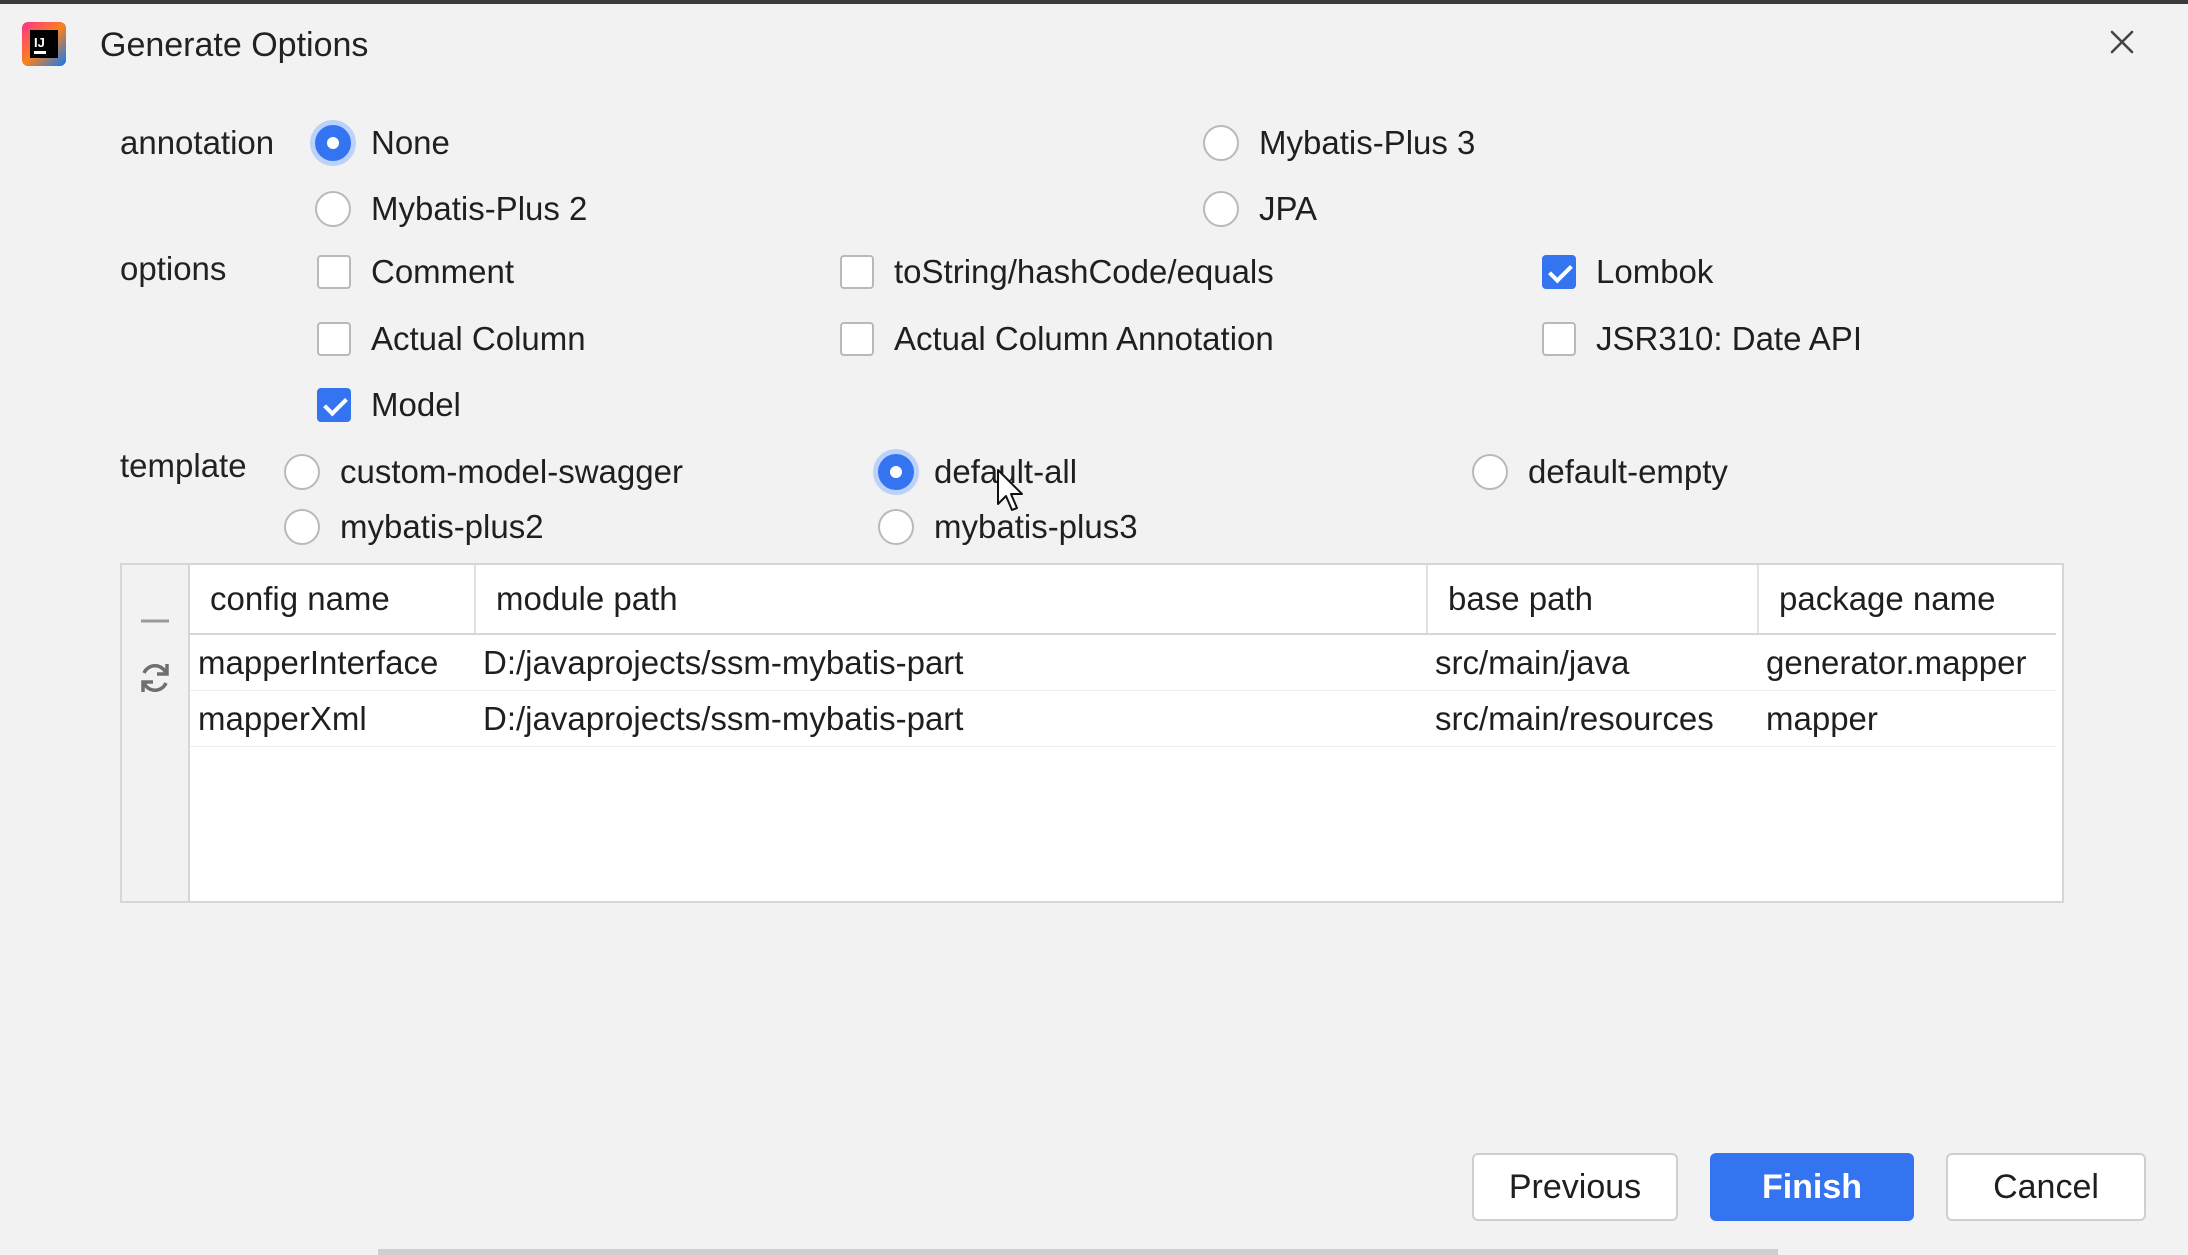 The image size is (2188, 1255). Describe the element at coordinates (410, 142) in the screenshot. I see `annotation-option-label: None` at that location.